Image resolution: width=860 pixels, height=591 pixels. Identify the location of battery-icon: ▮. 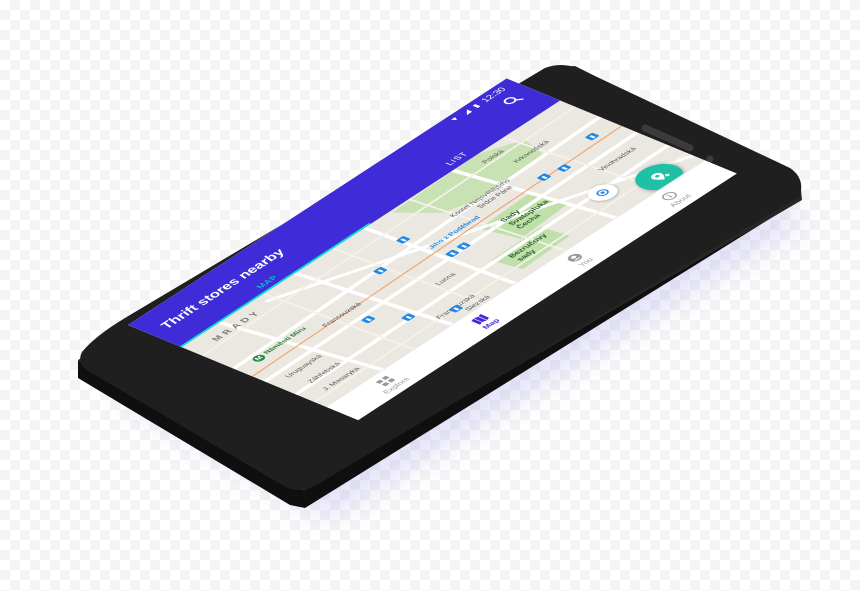
(476, 106).